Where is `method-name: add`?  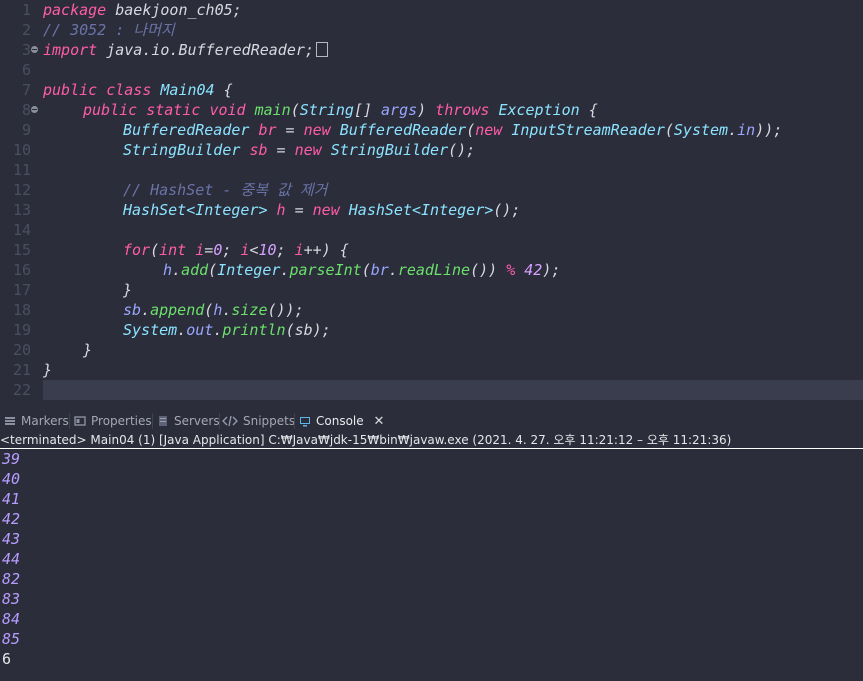 method-name: add is located at coordinates (195, 270).